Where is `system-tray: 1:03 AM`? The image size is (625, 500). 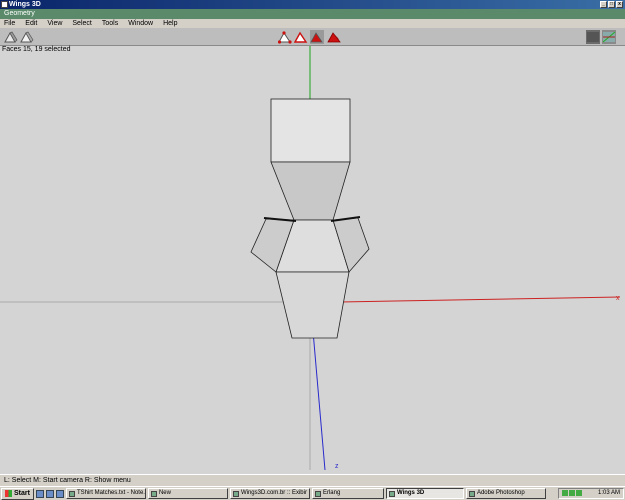 system-tray: 1:03 AM is located at coordinates (591, 493).